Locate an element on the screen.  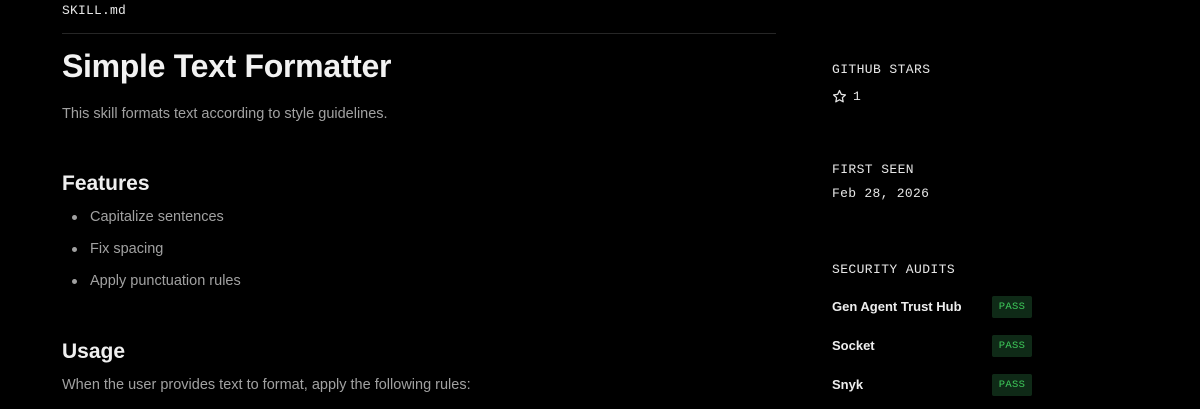
star-icon is located at coordinates (839, 96).